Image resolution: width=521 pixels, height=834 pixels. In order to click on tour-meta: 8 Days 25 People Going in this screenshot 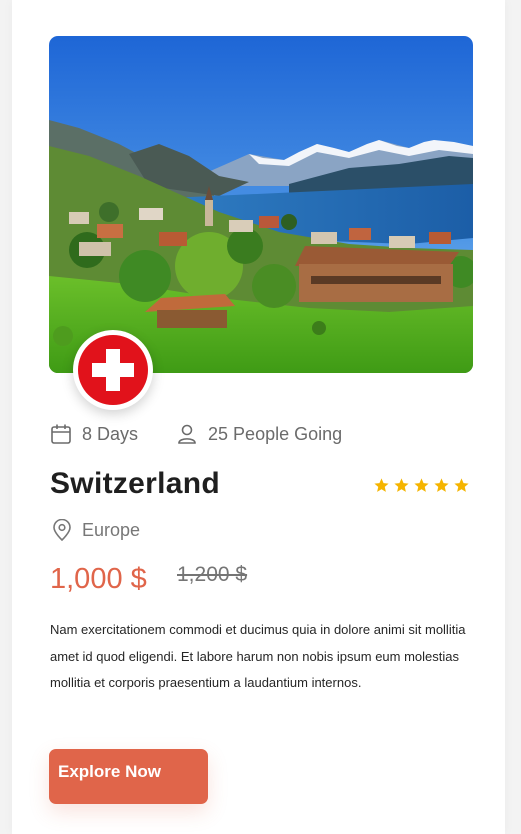, I will do `click(196, 434)`.